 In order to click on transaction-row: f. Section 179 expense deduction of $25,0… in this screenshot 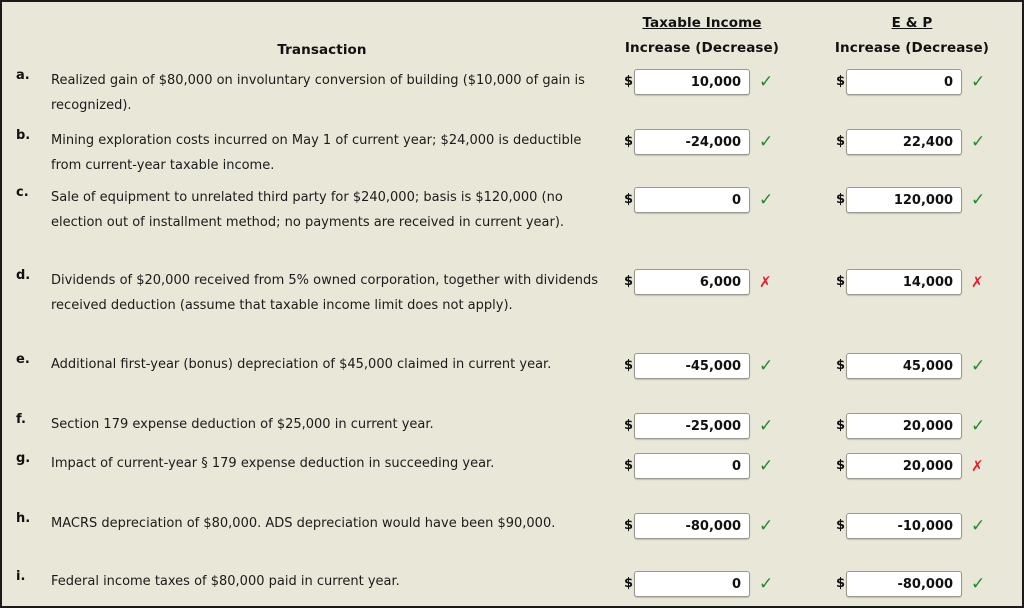, I will do `click(309, 424)`.